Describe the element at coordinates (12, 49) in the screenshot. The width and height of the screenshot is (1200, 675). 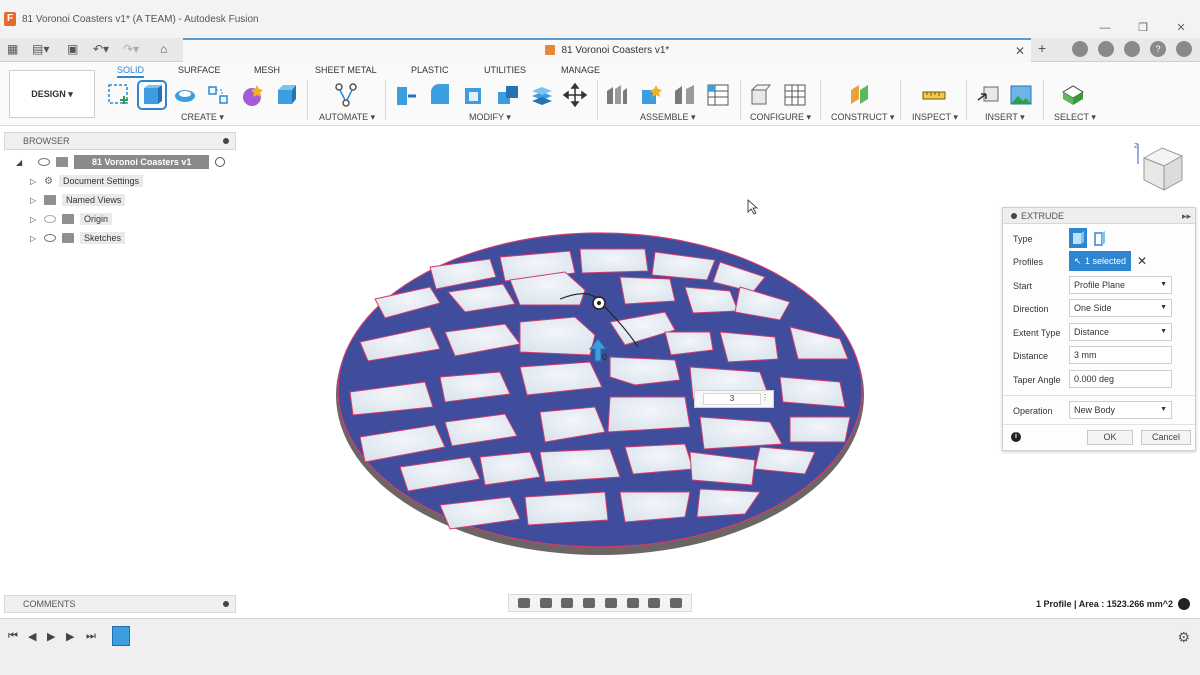
I see `grid-menu-icon: ▦` at that location.